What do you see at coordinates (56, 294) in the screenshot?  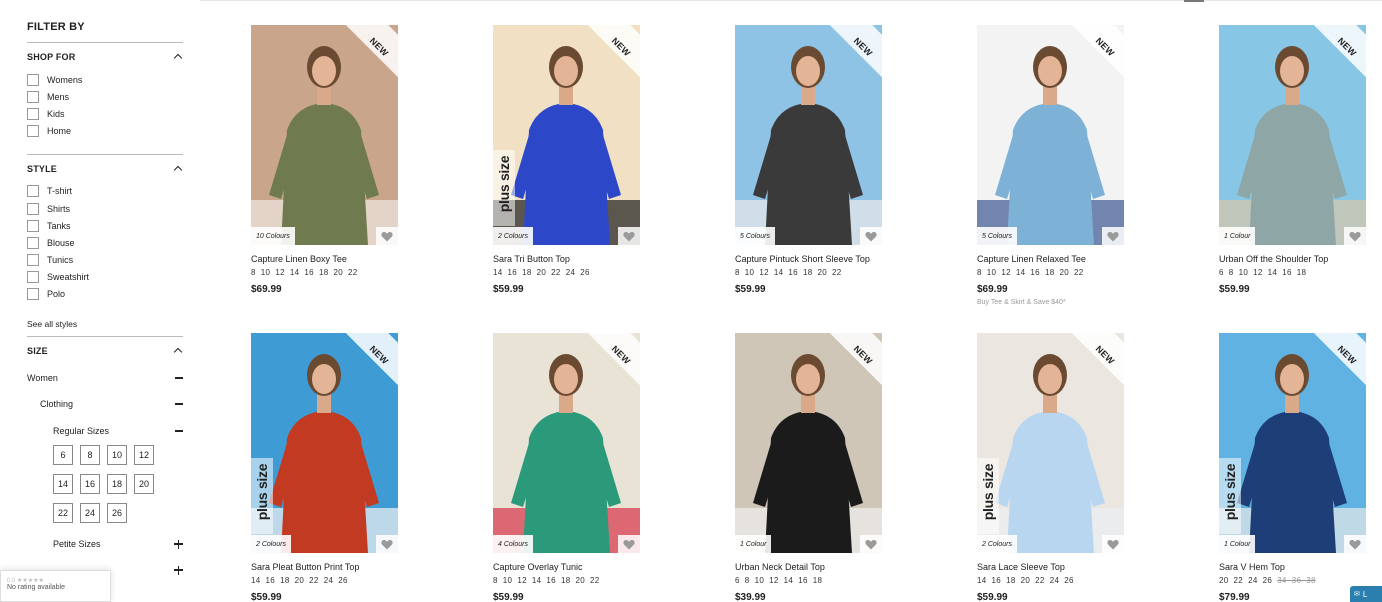 I see `option-label: Polo` at bounding box center [56, 294].